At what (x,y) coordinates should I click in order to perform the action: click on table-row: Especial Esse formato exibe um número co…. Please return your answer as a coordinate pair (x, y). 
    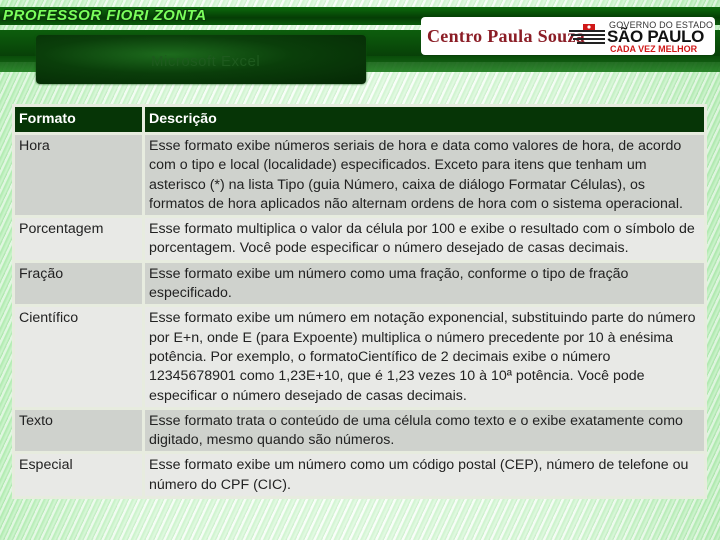
    Looking at the image, I should click on (359, 475).